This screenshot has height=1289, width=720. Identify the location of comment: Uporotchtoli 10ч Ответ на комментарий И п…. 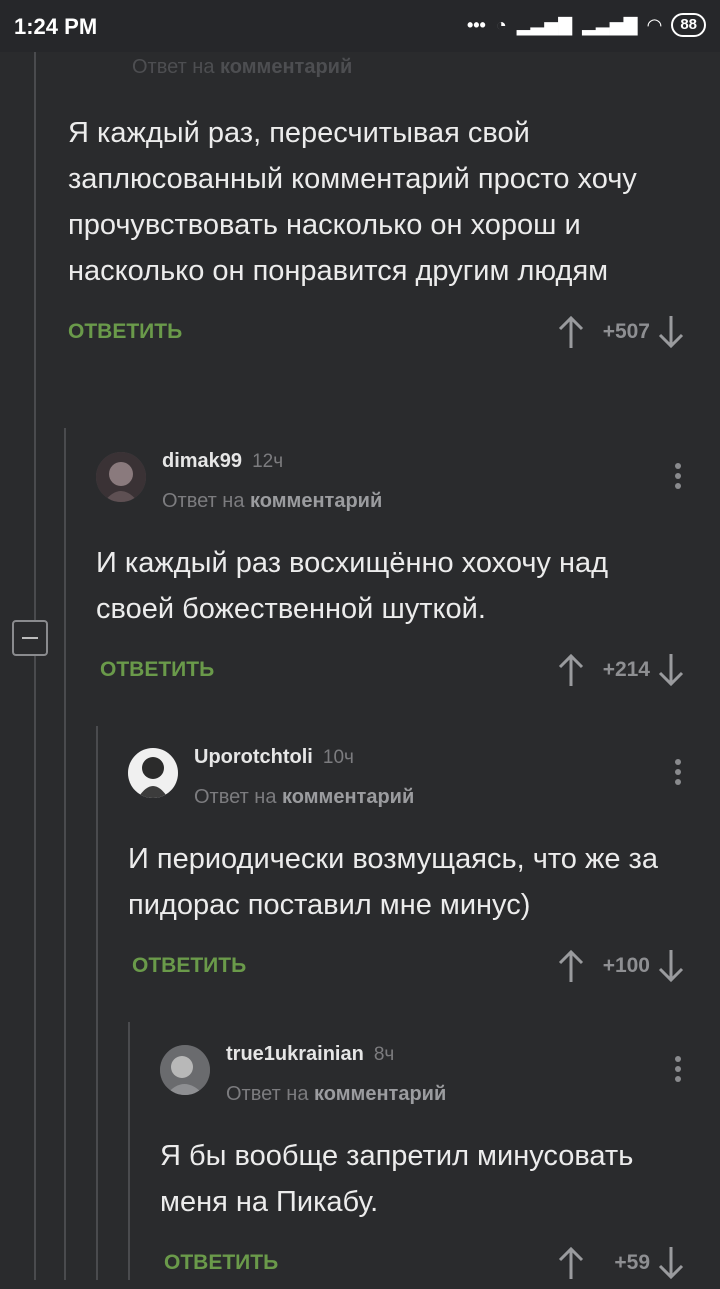
(408, 869).